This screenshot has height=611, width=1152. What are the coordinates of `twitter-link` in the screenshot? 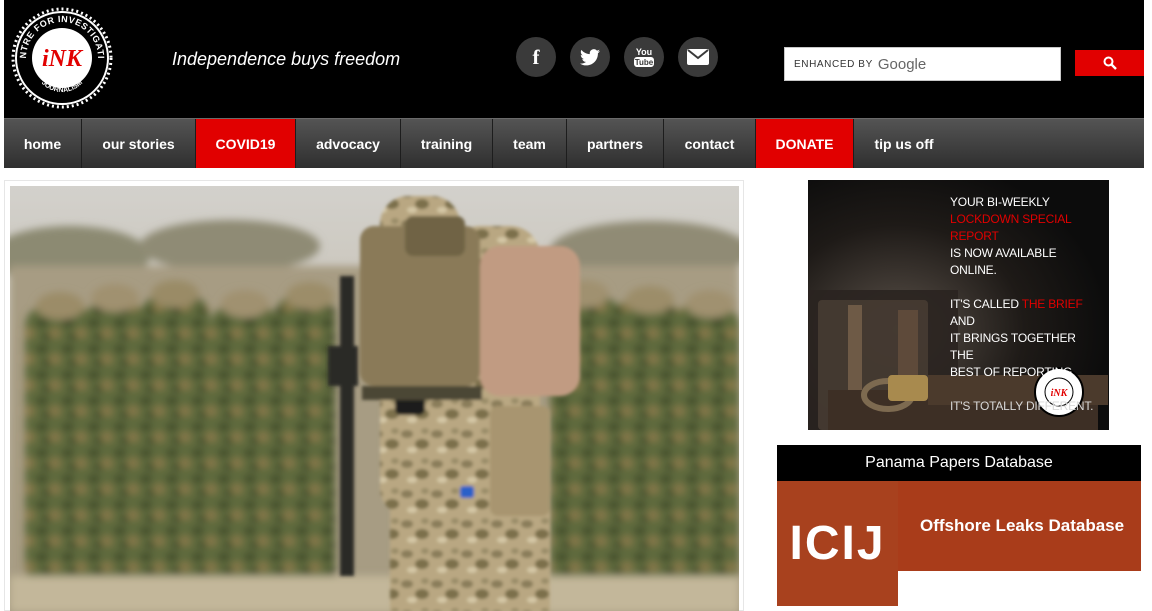 It's located at (590, 57).